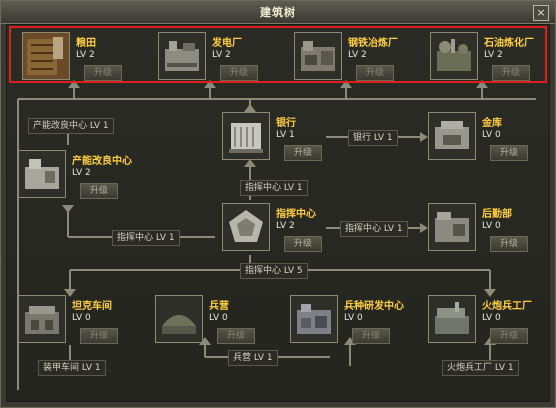 This screenshot has width=556, height=408. What do you see at coordinates (146, 238) in the screenshot?
I see `link-label-hq-energy: 指挥中心 LV 1` at bounding box center [146, 238].